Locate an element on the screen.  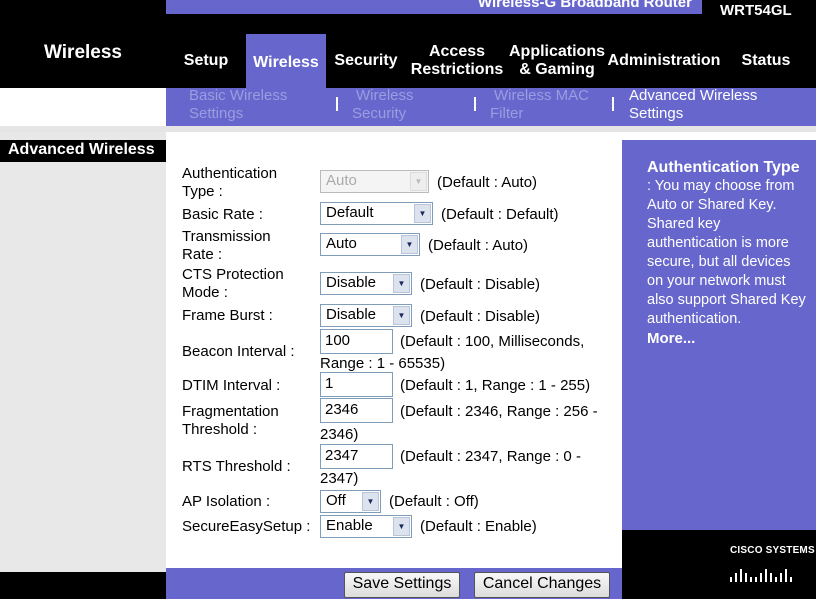
cts-protection-label: CTS Protection Mode : is located at coordinates (233, 284).